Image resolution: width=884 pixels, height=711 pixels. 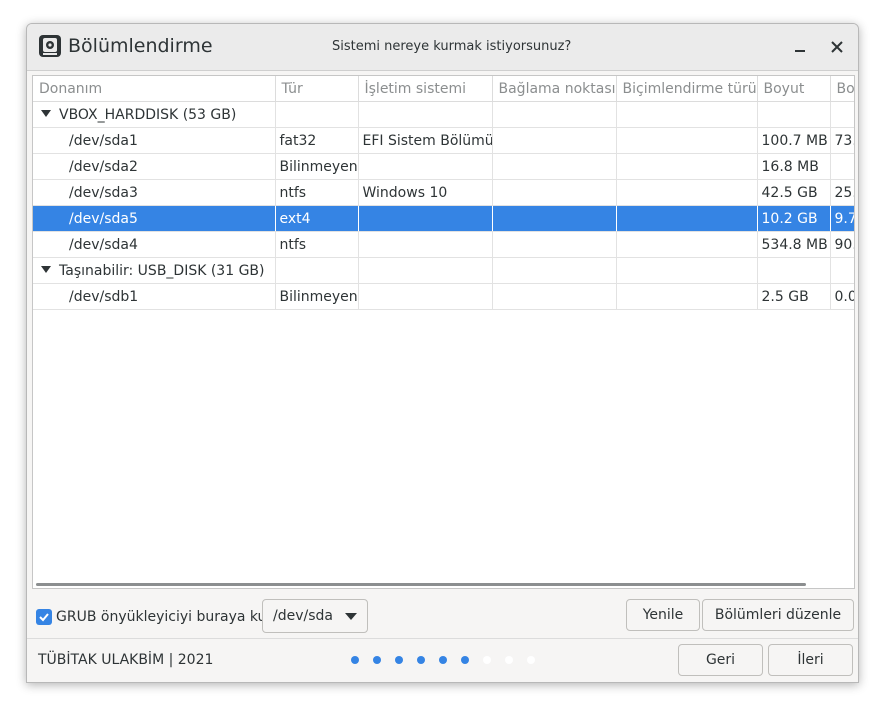 I want to click on size-cell: 16.8 MB, so click(x=794, y=166).